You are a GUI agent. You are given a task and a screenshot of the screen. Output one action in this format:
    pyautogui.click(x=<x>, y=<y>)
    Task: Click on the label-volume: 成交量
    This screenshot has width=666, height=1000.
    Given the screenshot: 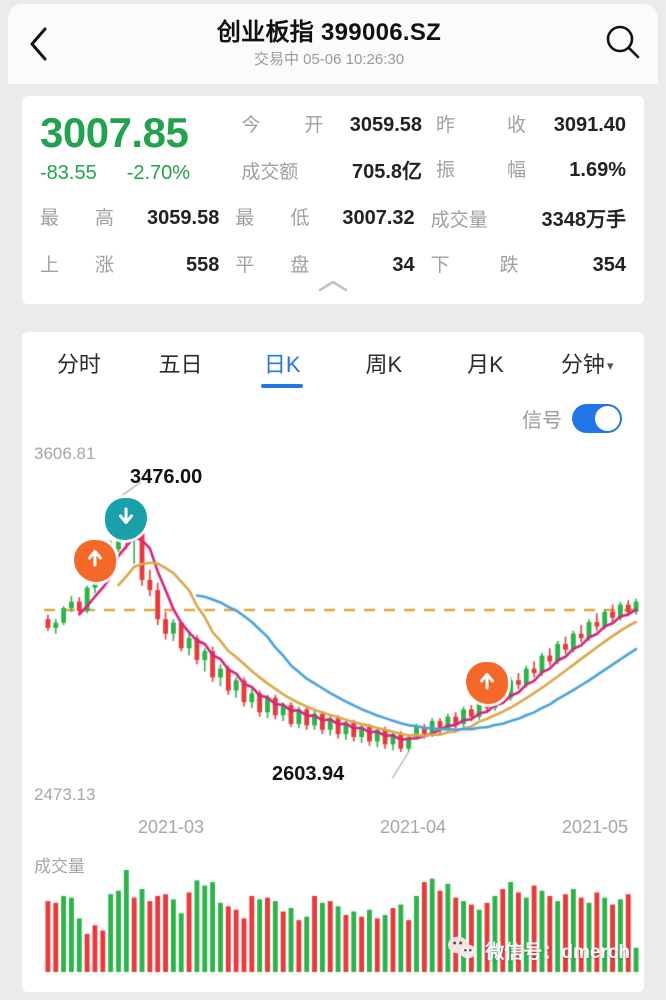 What is the action you would take?
    pyautogui.click(x=459, y=220)
    